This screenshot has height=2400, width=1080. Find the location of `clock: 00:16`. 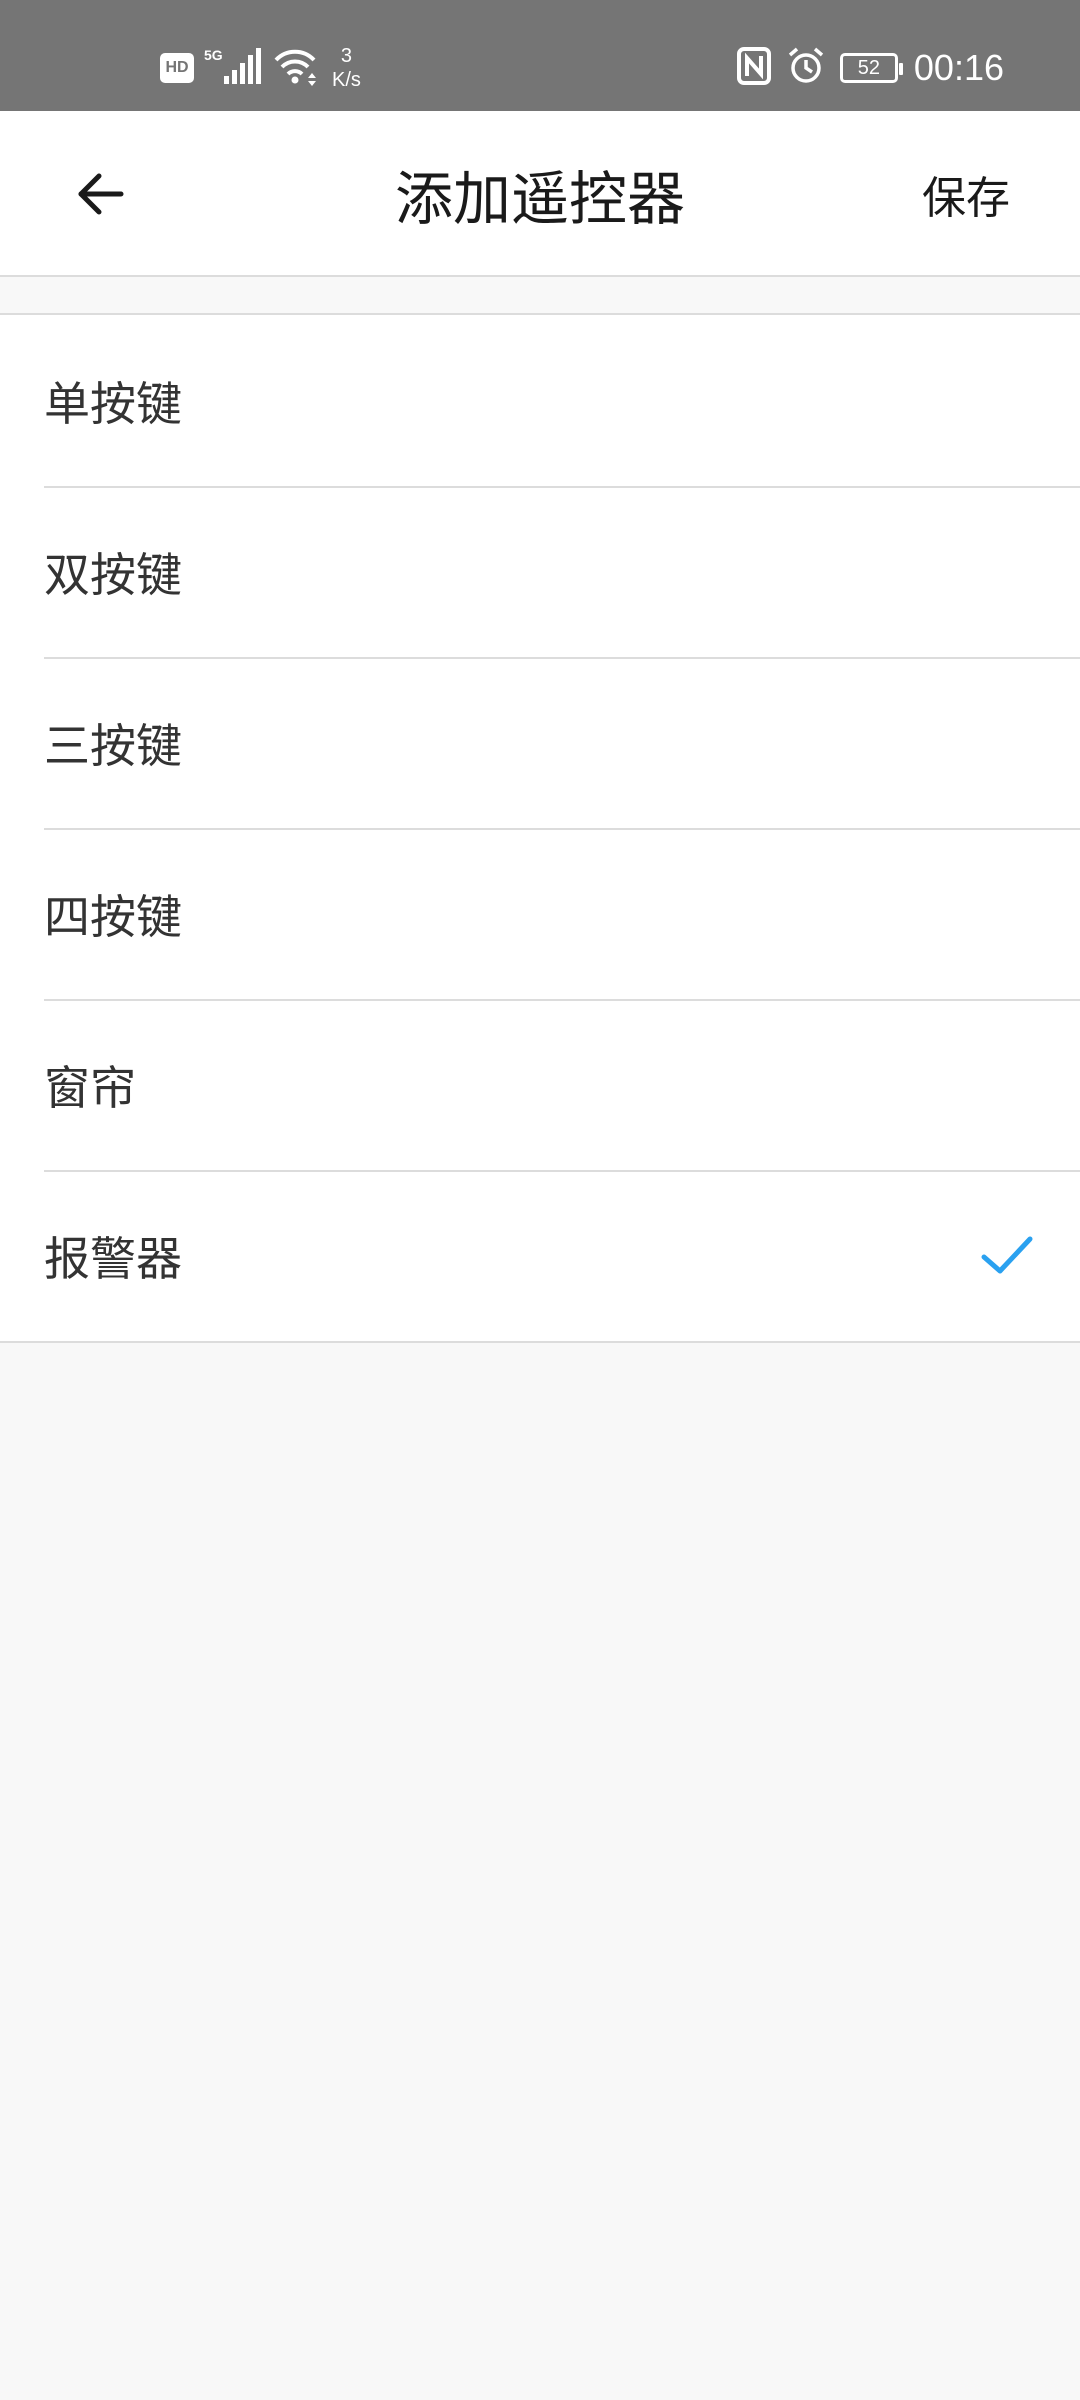

clock: 00:16 is located at coordinates (958, 67).